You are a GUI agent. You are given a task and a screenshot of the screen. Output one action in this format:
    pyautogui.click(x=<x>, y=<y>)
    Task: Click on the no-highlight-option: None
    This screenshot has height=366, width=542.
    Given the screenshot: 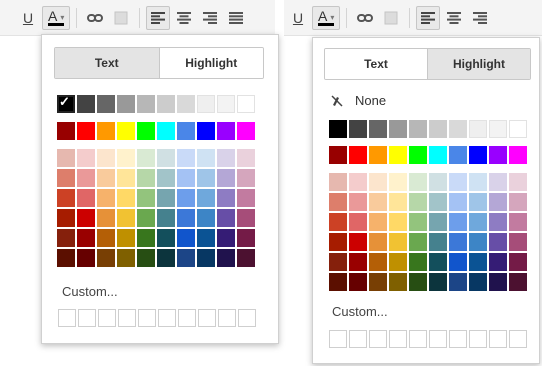 What is the action you would take?
    pyautogui.click(x=358, y=100)
    